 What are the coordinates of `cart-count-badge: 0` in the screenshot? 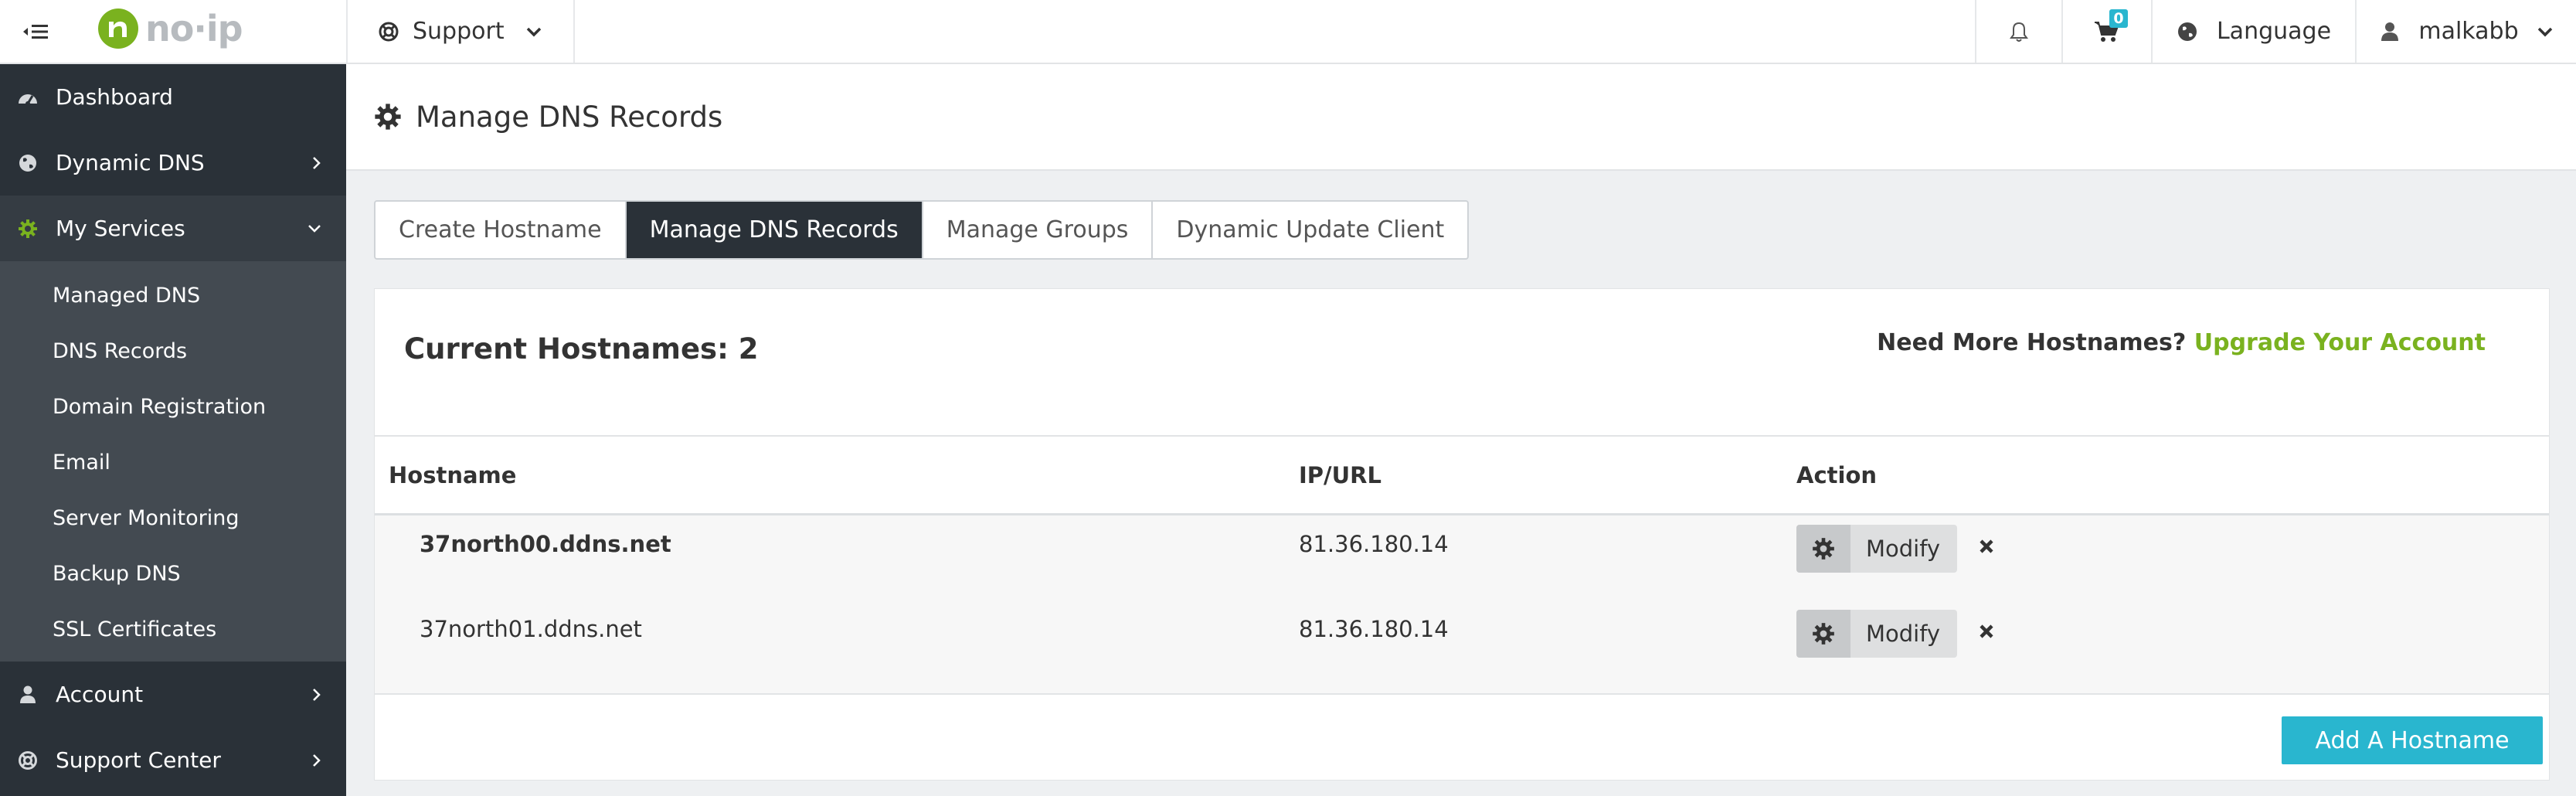 It's located at (2118, 19).